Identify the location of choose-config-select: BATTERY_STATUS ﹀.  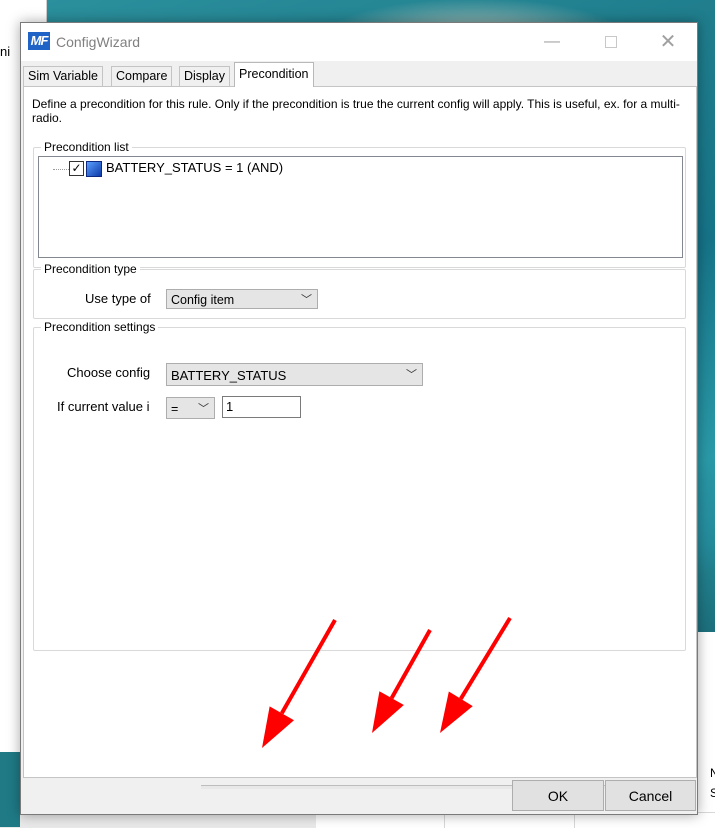
(294, 374).